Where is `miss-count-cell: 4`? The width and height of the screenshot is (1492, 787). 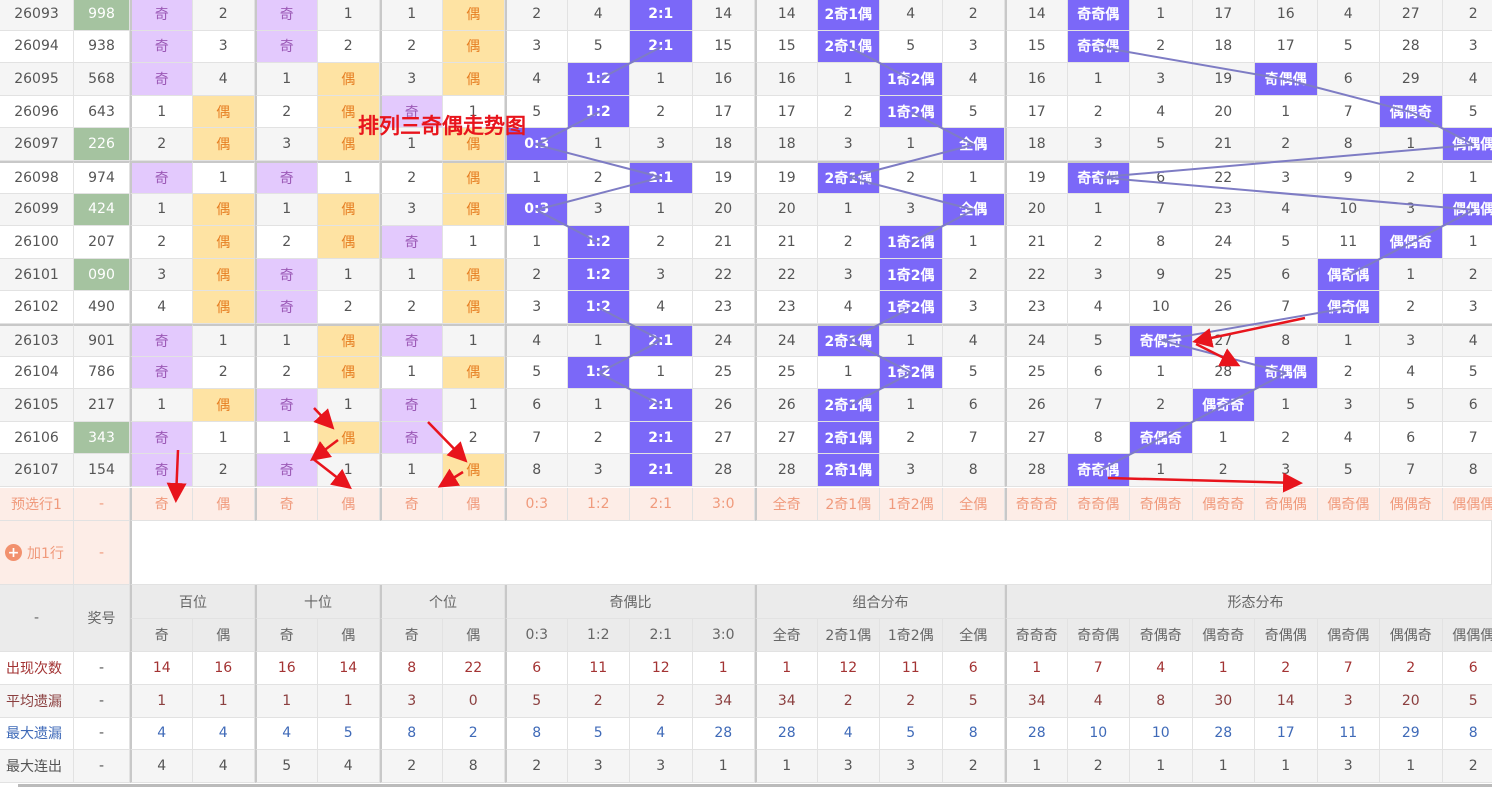 miss-count-cell: 4 is located at coordinates (911, 15).